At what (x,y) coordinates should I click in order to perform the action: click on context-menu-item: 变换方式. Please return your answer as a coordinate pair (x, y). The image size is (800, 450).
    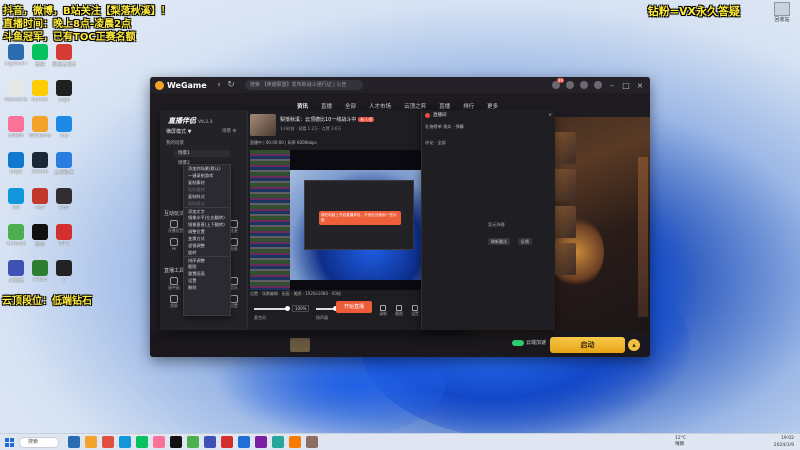
    Looking at the image, I should click on (207, 238).